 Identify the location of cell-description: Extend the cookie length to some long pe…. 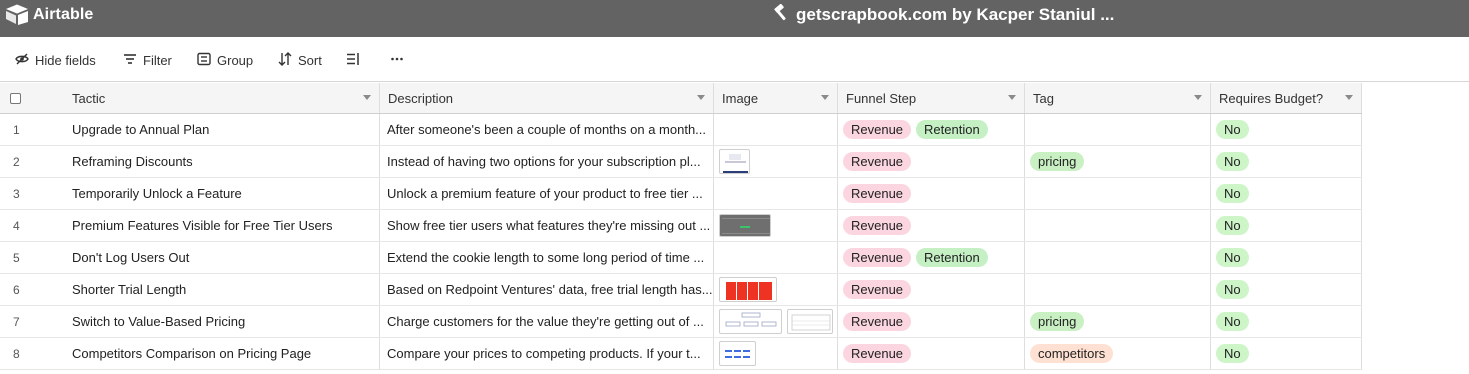
(547, 257).